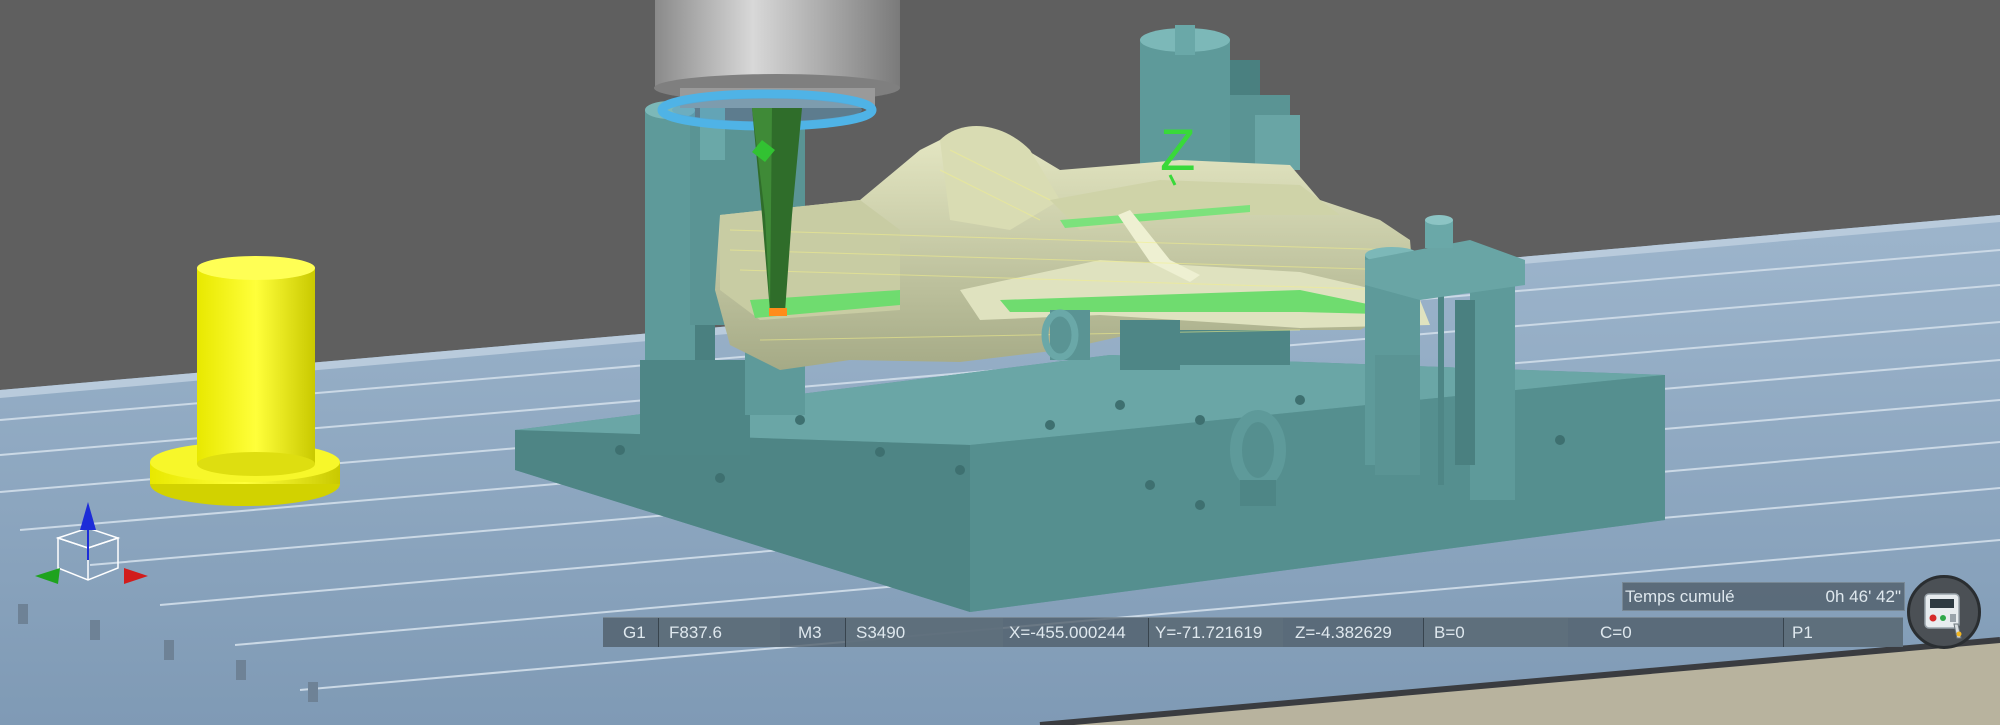 The image size is (2000, 725). Describe the element at coordinates (810, 632) in the screenshot. I see `m-code-field: M3` at that location.